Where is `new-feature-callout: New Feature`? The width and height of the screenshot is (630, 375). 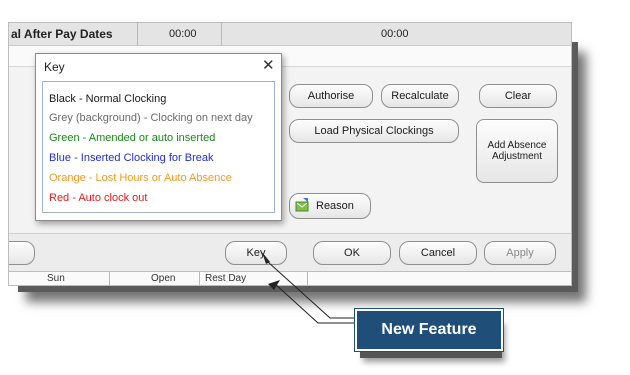
new-feature-callout: New Feature is located at coordinates (429, 330).